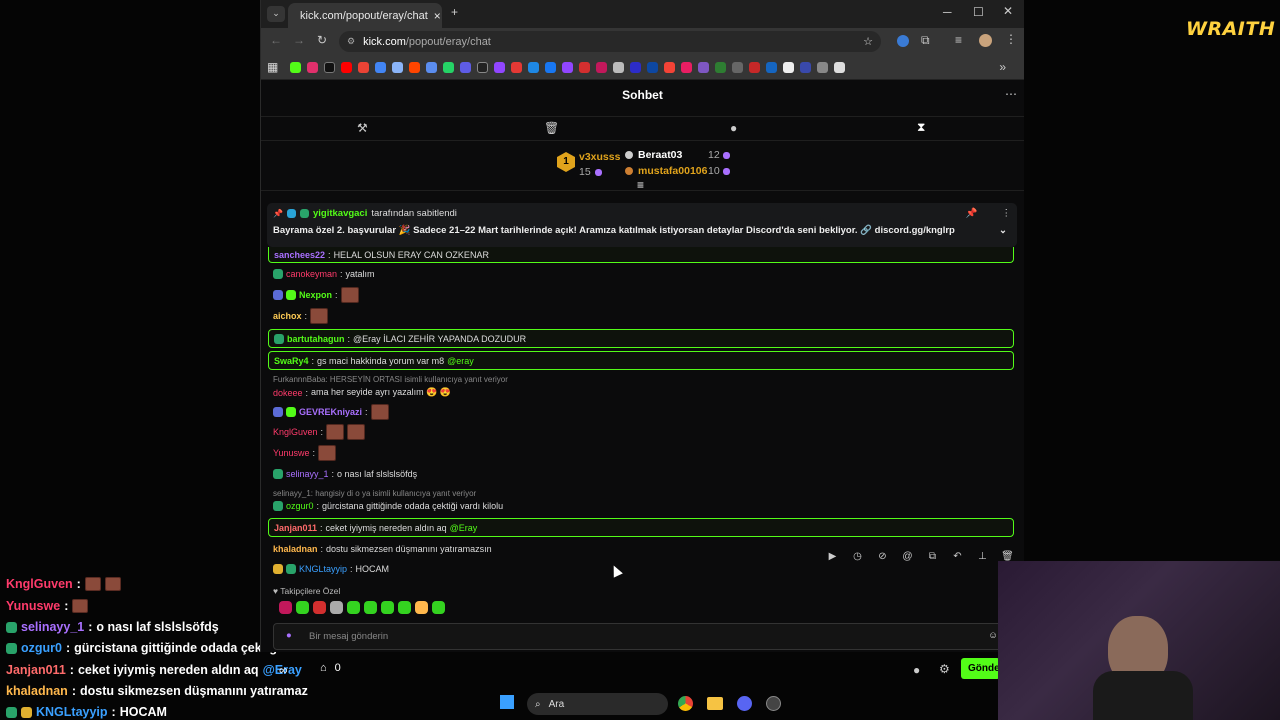  What do you see at coordinates (993, 635) in the screenshot?
I see `emoji-icon: ☺` at bounding box center [993, 635].